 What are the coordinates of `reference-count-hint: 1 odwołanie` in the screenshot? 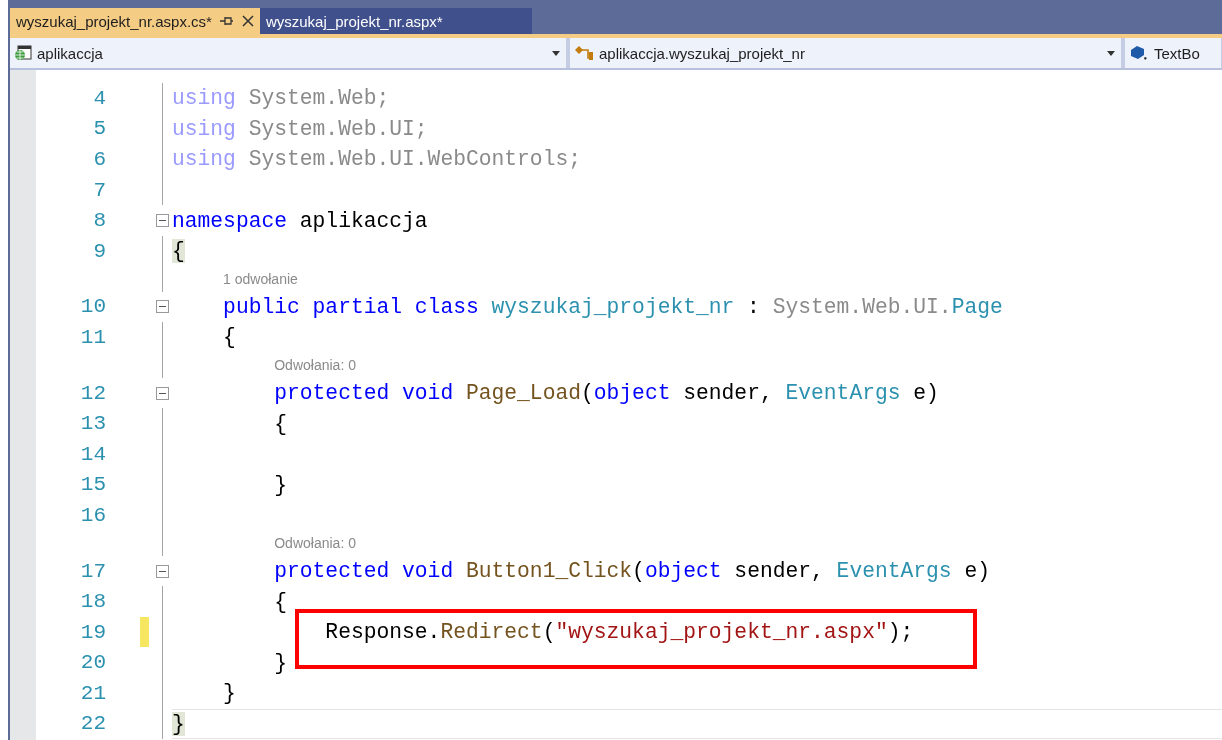 It's located at (260, 279).